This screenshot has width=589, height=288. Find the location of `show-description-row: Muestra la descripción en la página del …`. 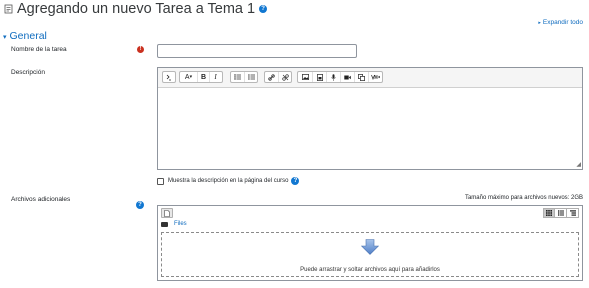

show-description-row: Muestra la descripción en la página del … is located at coordinates (228, 181).